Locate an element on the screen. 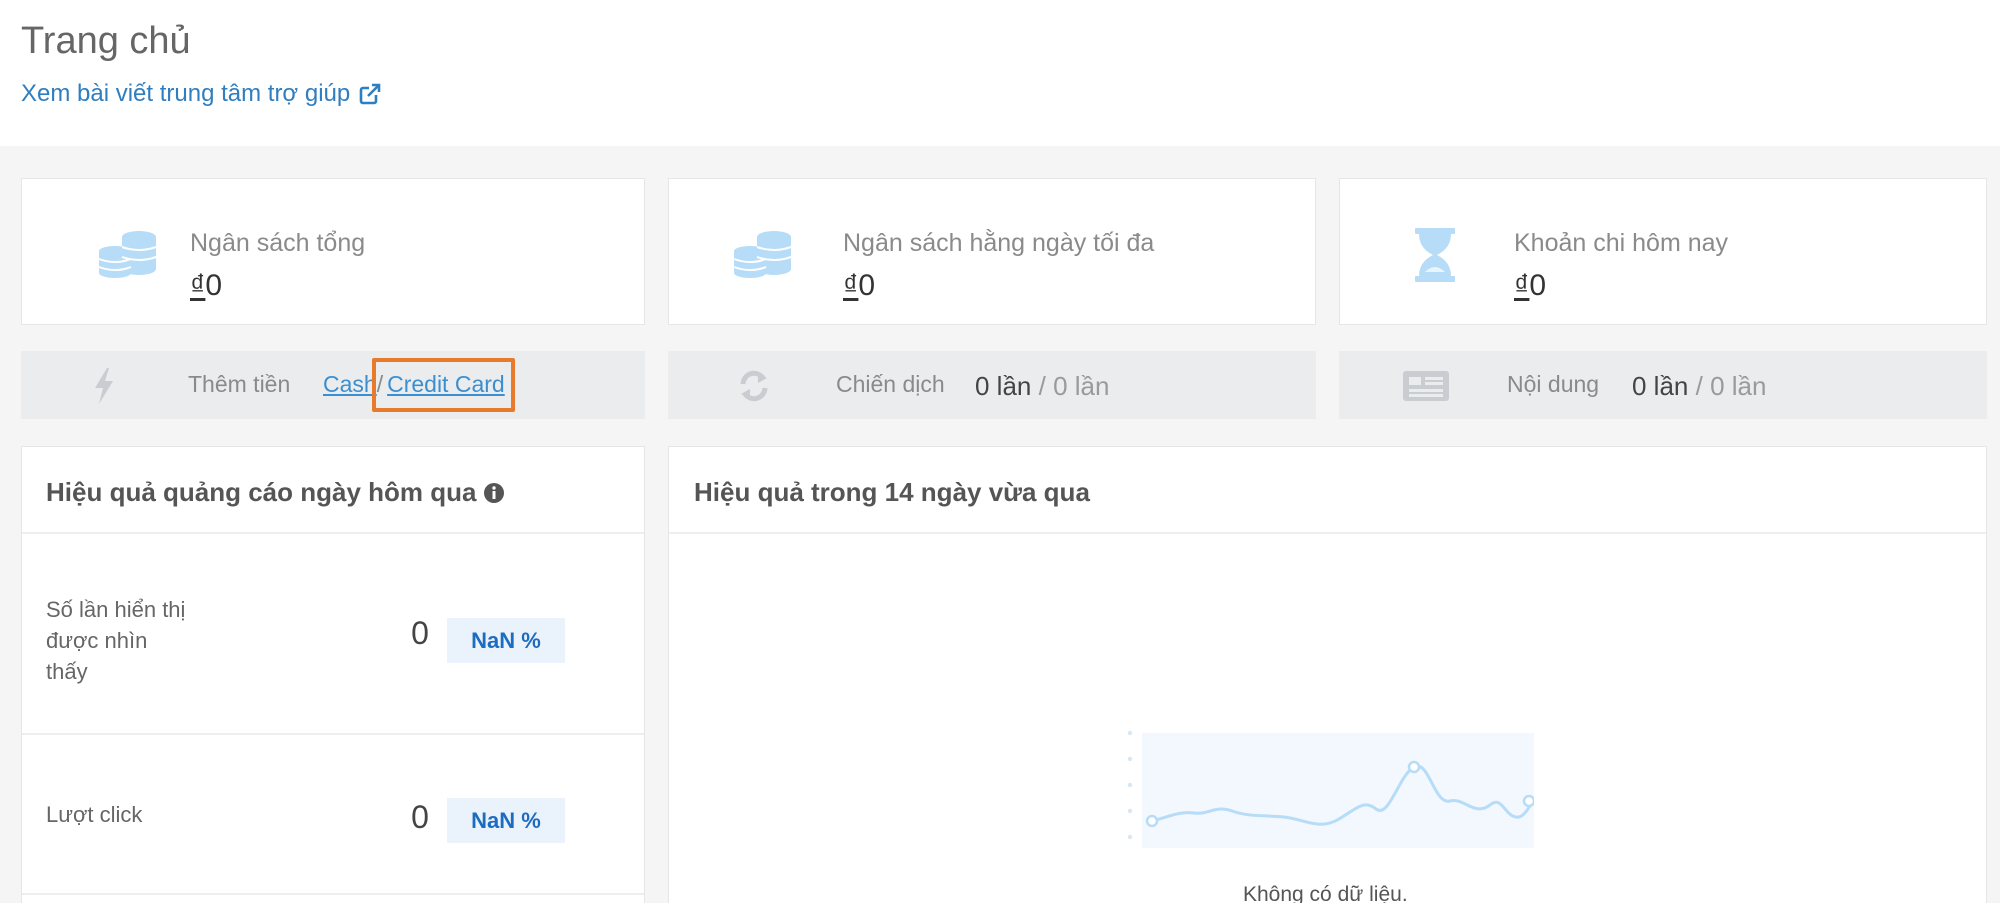 The image size is (2000, 903). topup-bar: Thêm tiền Cash/Credit Card is located at coordinates (333, 385).